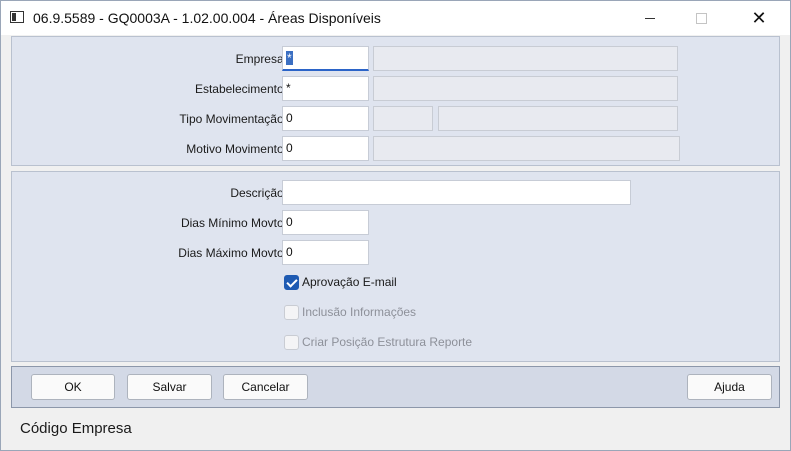 Image resolution: width=791 pixels, height=451 pixels. I want to click on app-window-icon, so click(17, 17).